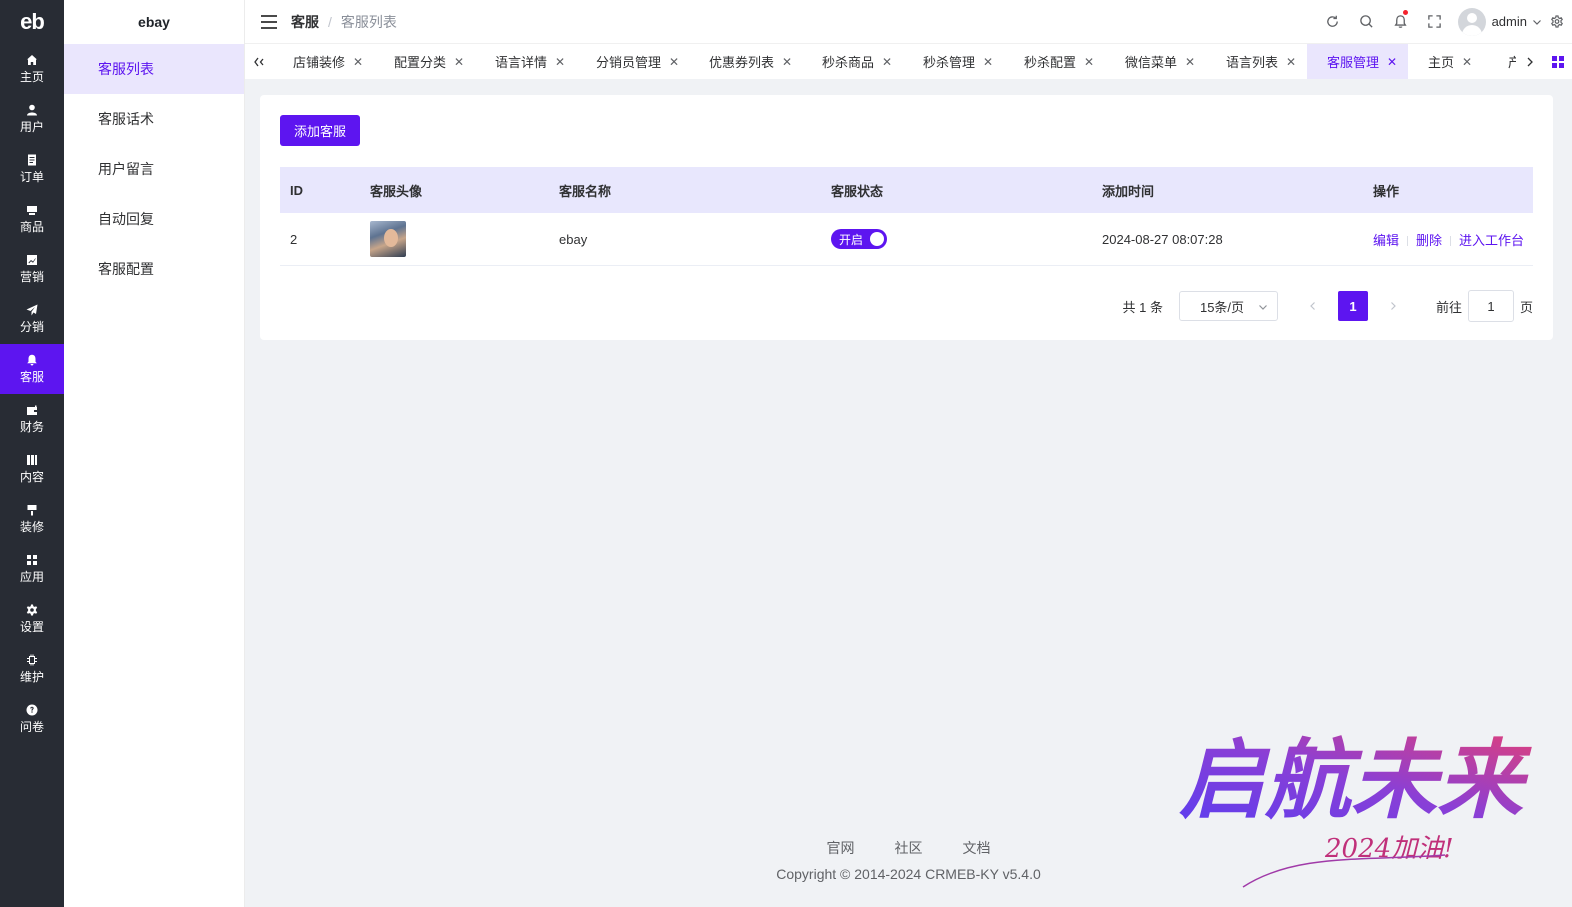 The height and width of the screenshot is (907, 1572). What do you see at coordinates (31, 577) in the screenshot?
I see `nav-label: 应用` at bounding box center [31, 577].